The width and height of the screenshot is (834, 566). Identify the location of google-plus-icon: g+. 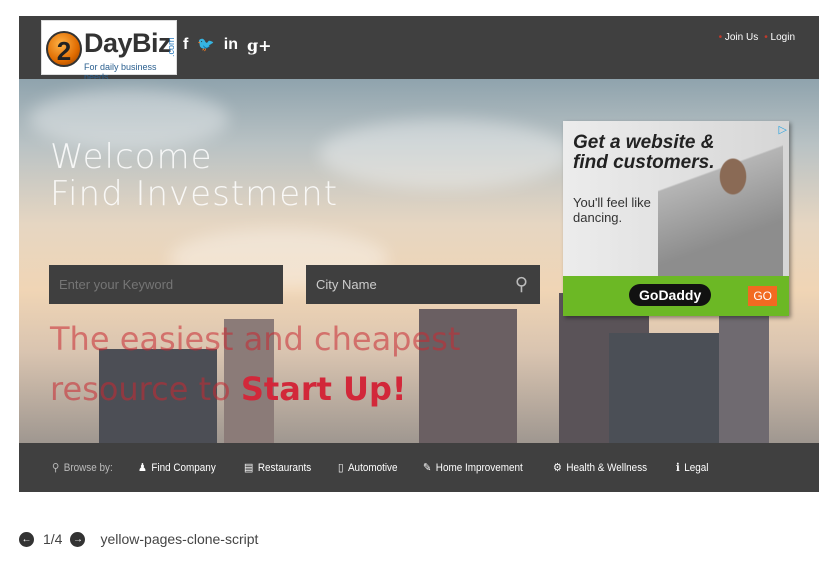
(259, 45).